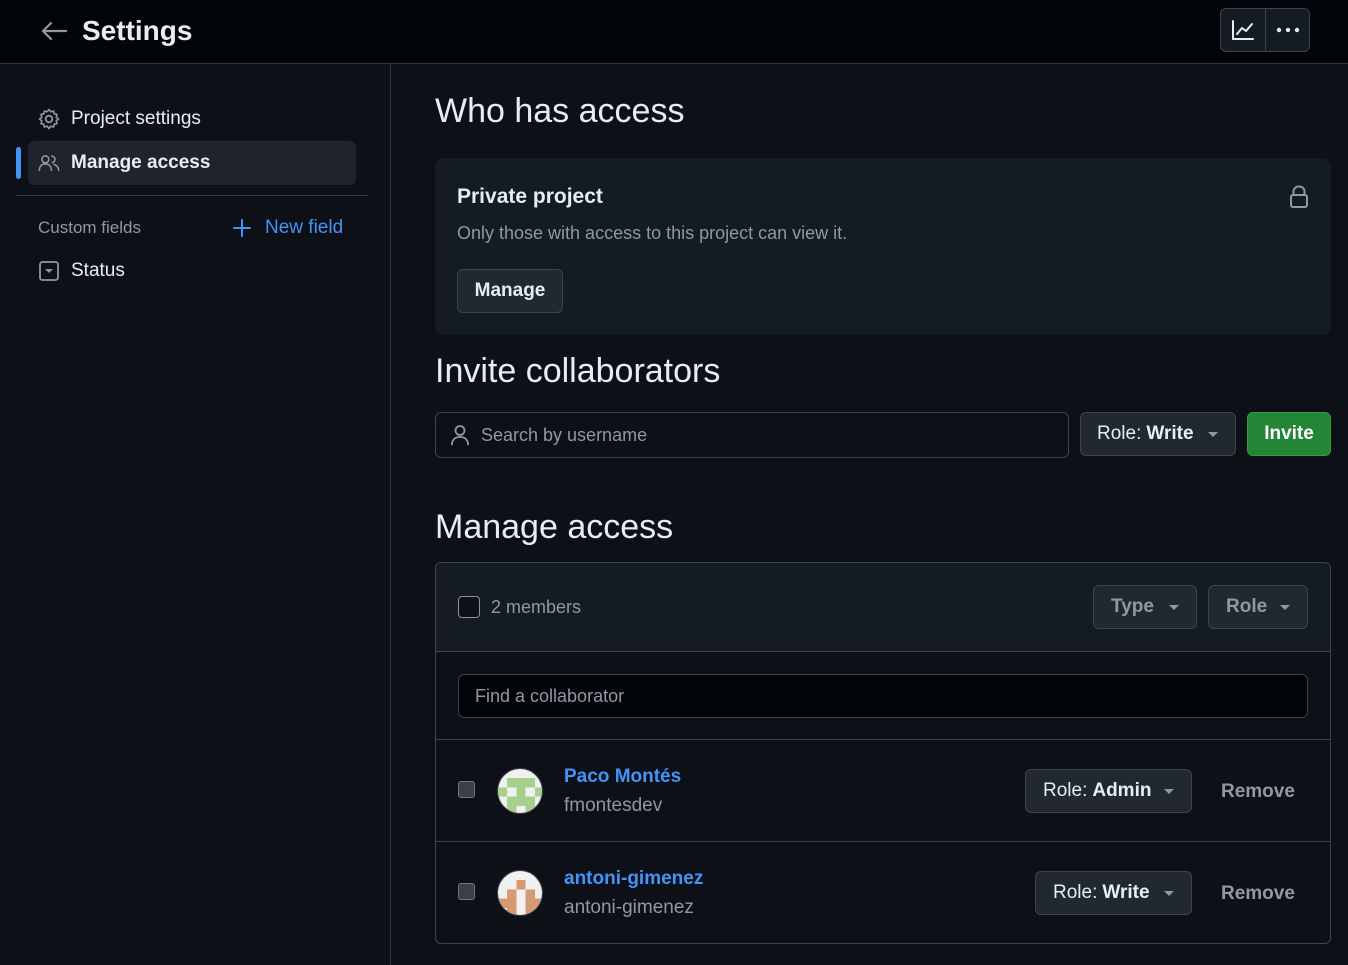  I want to click on member-login: fmontesdev, so click(613, 805).